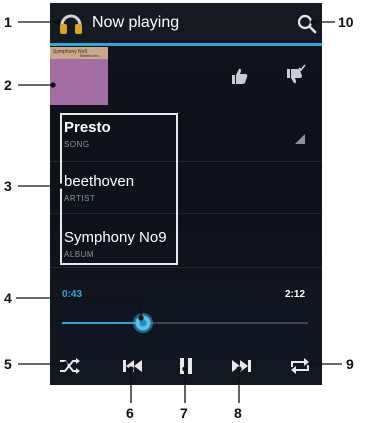 The height and width of the screenshot is (423, 371). What do you see at coordinates (186, 366) in the screenshot?
I see `pause-icon` at bounding box center [186, 366].